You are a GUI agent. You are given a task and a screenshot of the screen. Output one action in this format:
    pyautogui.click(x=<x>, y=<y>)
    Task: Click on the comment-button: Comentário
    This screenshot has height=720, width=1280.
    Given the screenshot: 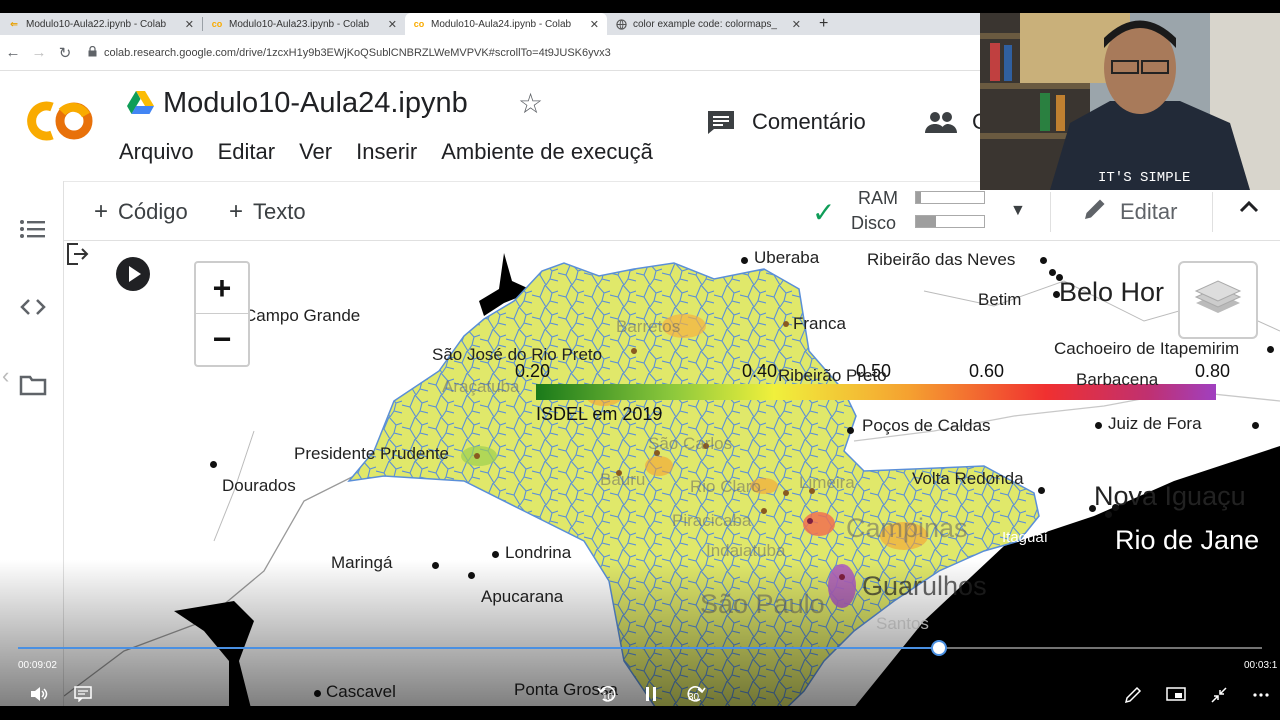 What is the action you would take?
    pyautogui.click(x=786, y=122)
    